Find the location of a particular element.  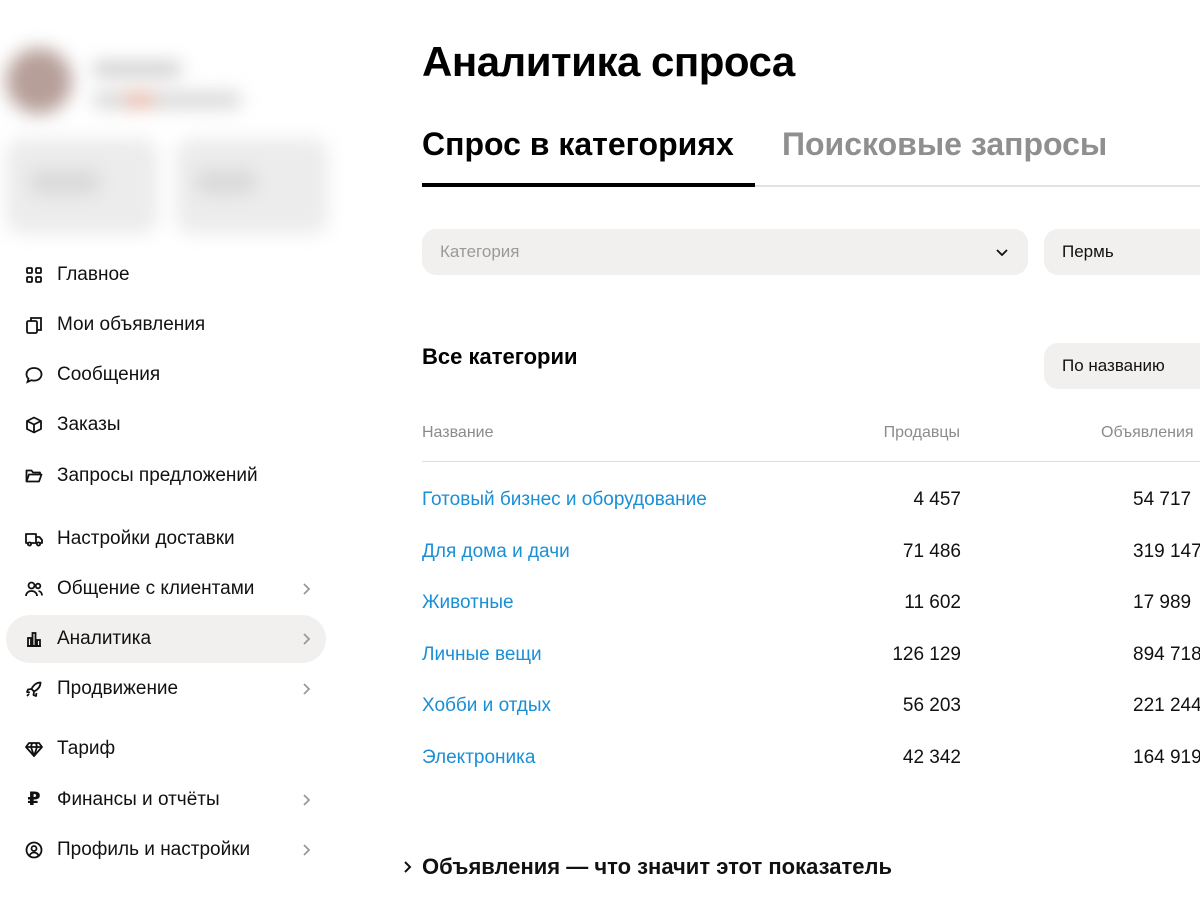

table-row: Электроника 42 342 164 919 is located at coordinates (811, 762).